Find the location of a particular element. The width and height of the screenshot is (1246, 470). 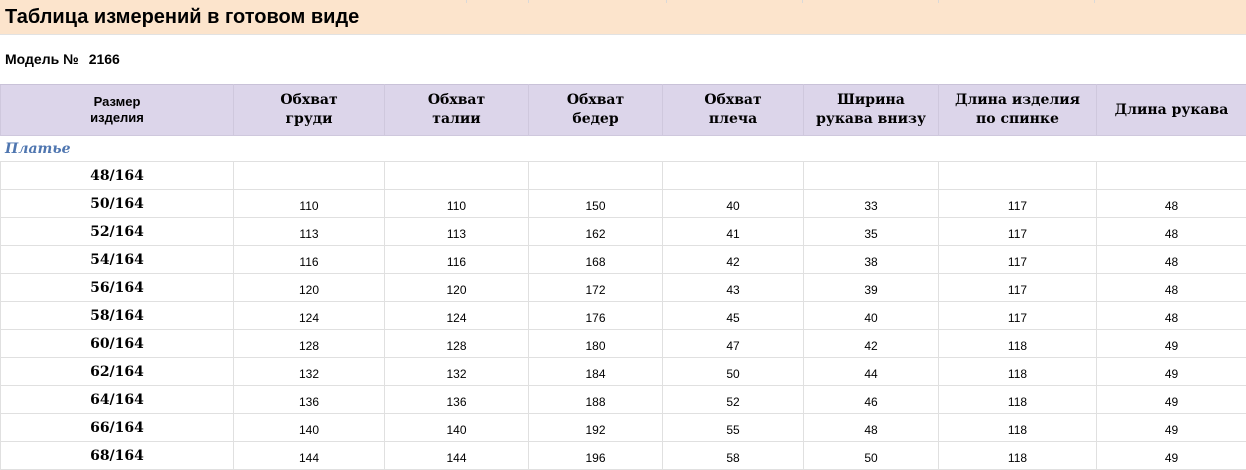

table-row: 48/164 is located at coordinates (623, 176).